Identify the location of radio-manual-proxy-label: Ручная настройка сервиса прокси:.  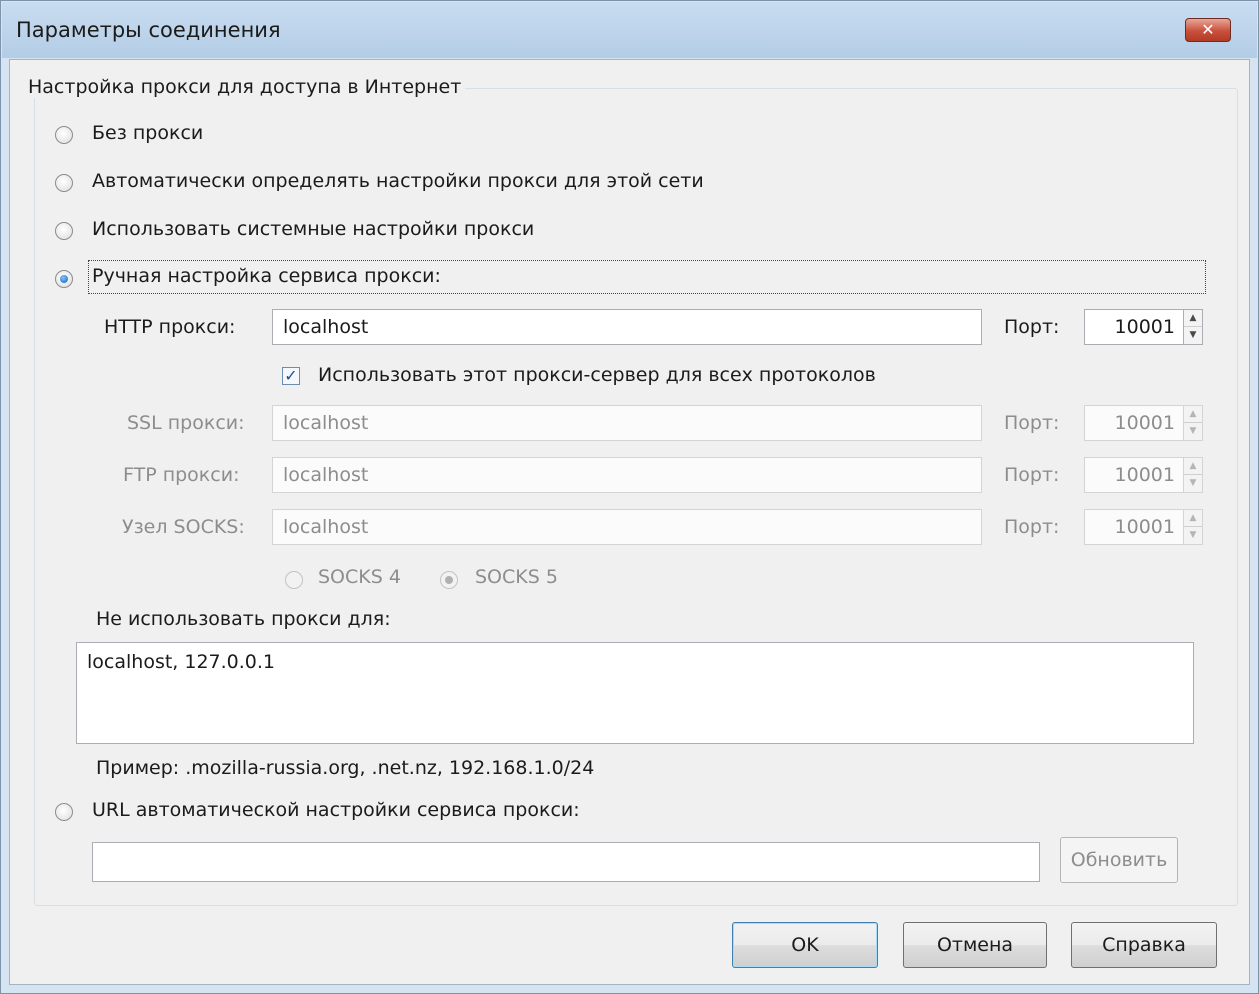
(266, 276).